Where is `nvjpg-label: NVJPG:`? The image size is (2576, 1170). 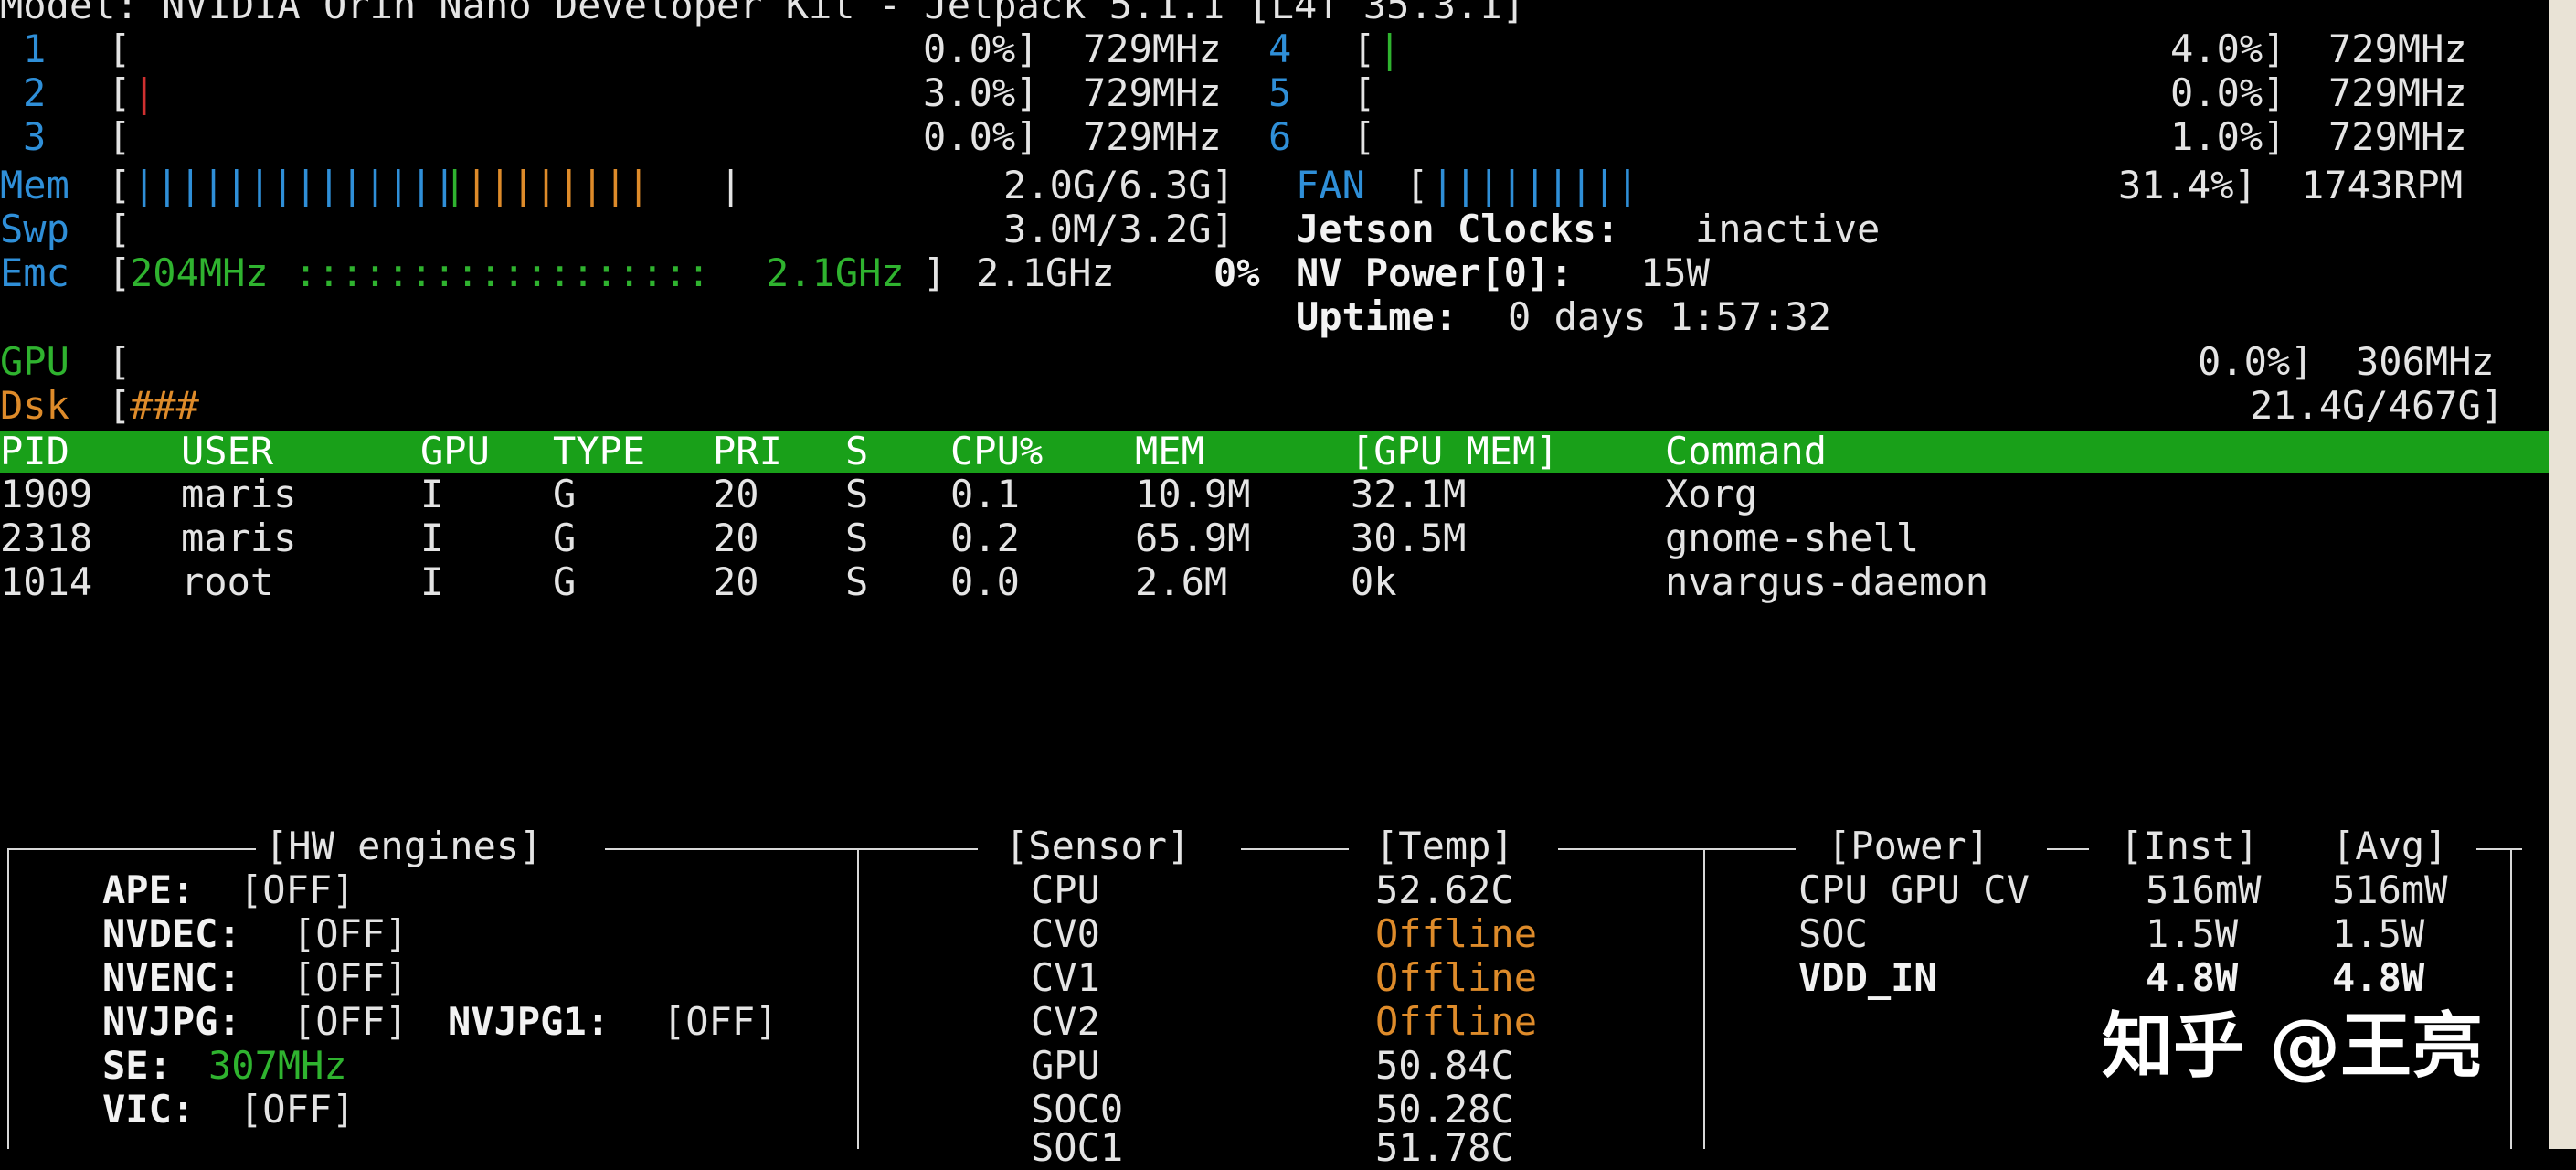 nvjpg-label: NVJPG: is located at coordinates (171, 1022).